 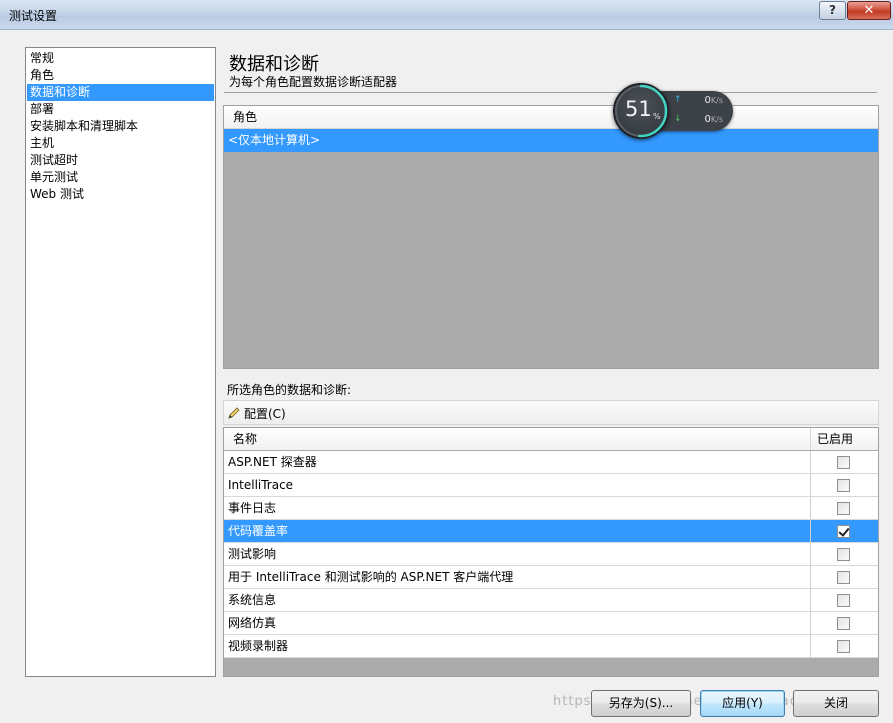 I want to click on grid-header: 名称 已启用, so click(x=551, y=439).